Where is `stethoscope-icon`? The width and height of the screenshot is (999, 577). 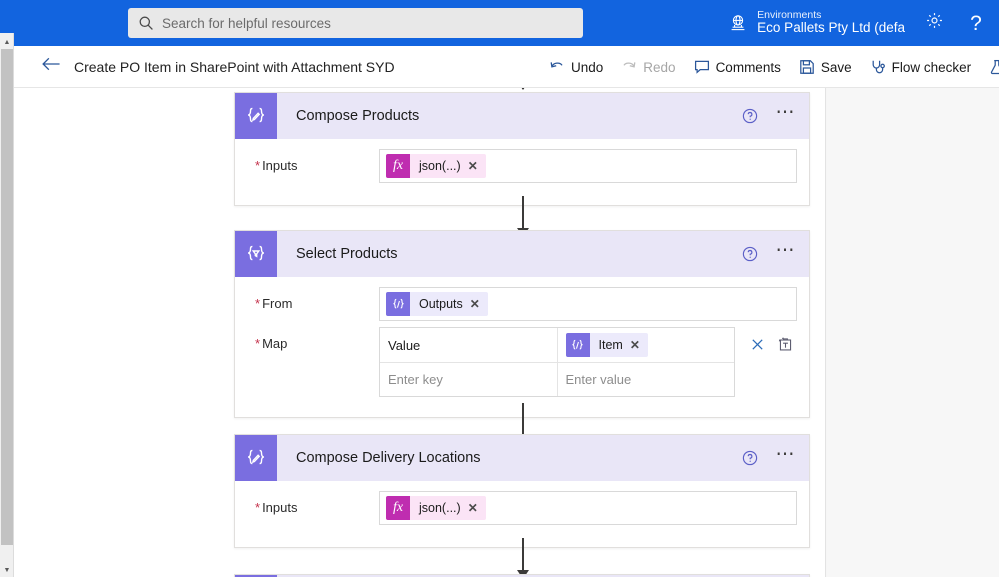
stethoscope-icon is located at coordinates (878, 67).